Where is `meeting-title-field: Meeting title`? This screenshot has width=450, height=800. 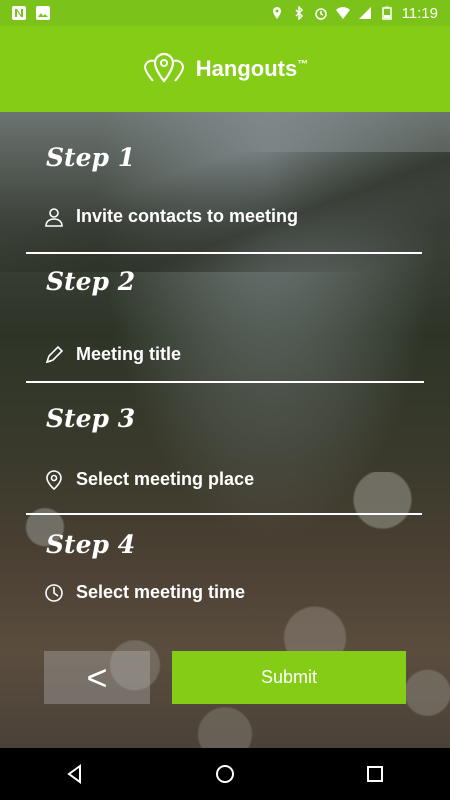 meeting-title-field: Meeting title is located at coordinates (112, 354).